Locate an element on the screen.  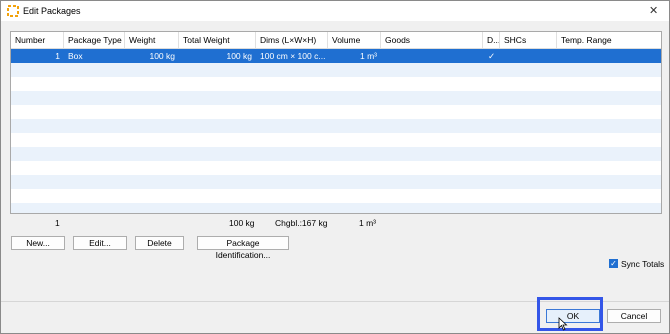
cell-weight: 100 kg is located at coordinates (162, 56).